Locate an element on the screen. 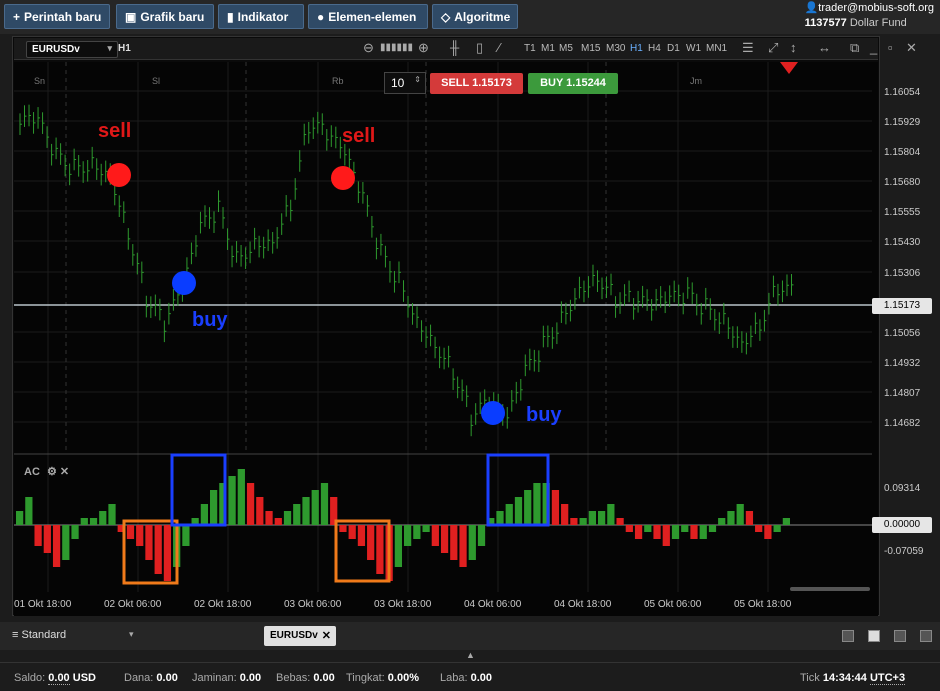 The image size is (940, 691). indicator-button: ▮ Indikator is located at coordinates (261, 16).